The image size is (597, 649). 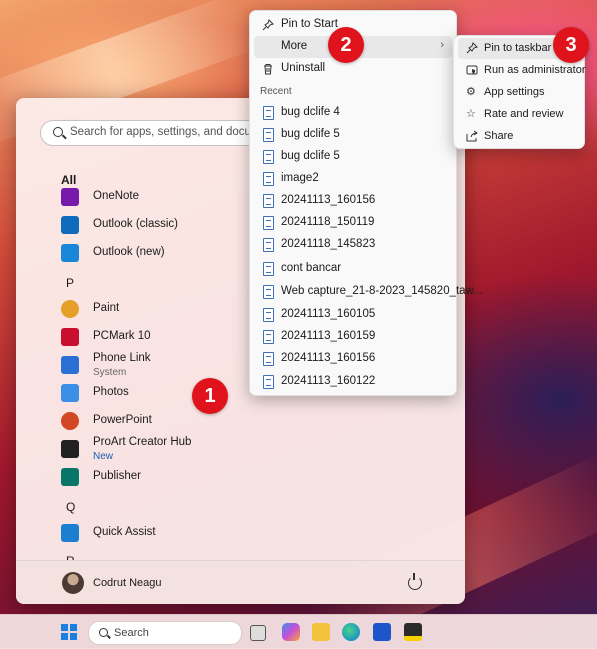 What do you see at coordinates (70, 421) in the screenshot?
I see `powerpoint-icon` at bounding box center [70, 421].